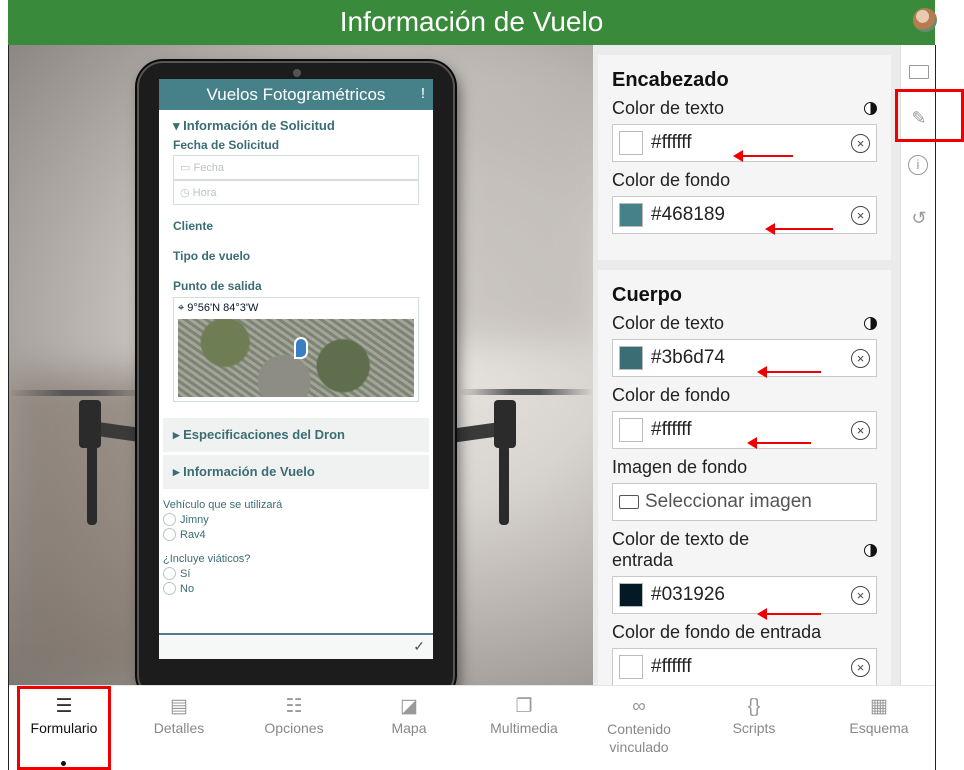 The height and width of the screenshot is (770, 964). I want to click on satellite-map, so click(296, 358).